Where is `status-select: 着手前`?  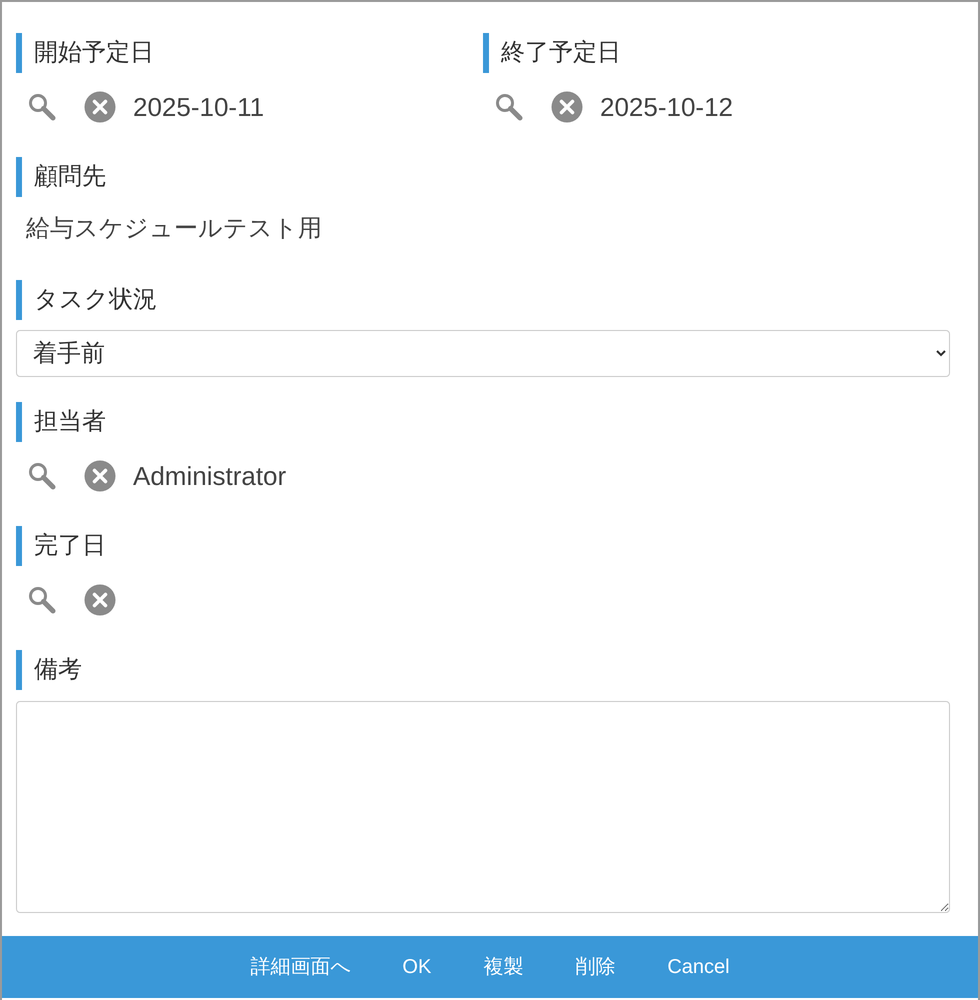 status-select: 着手前 is located at coordinates (483, 353).